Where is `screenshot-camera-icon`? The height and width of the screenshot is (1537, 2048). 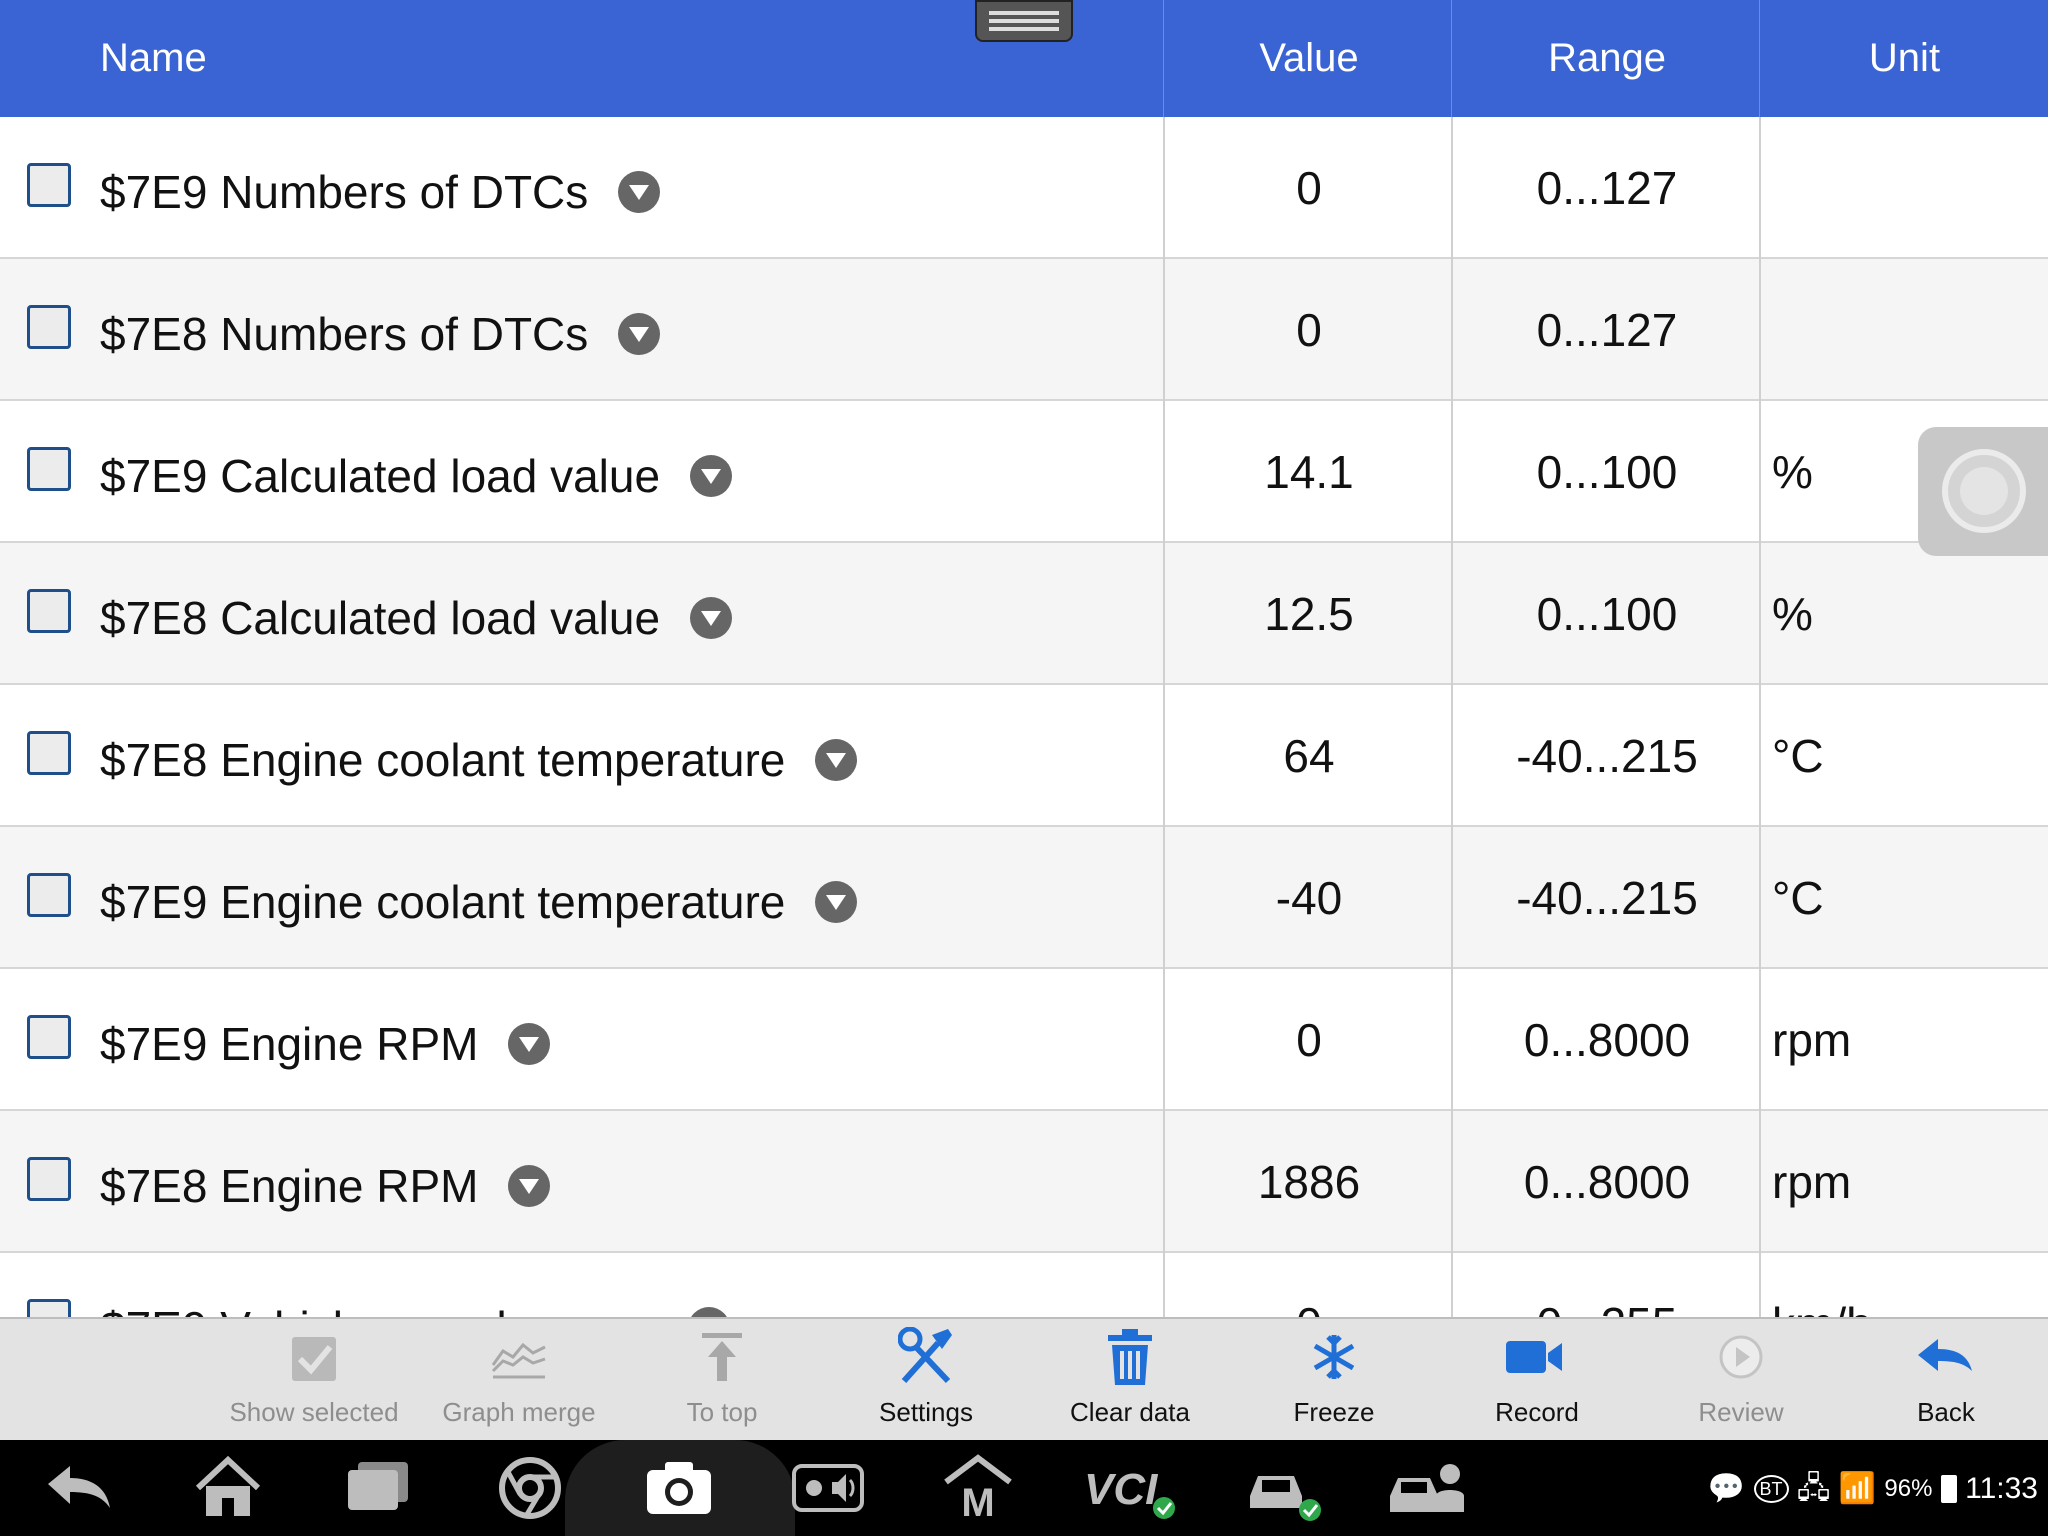
screenshot-camera-icon is located at coordinates (679, 1488).